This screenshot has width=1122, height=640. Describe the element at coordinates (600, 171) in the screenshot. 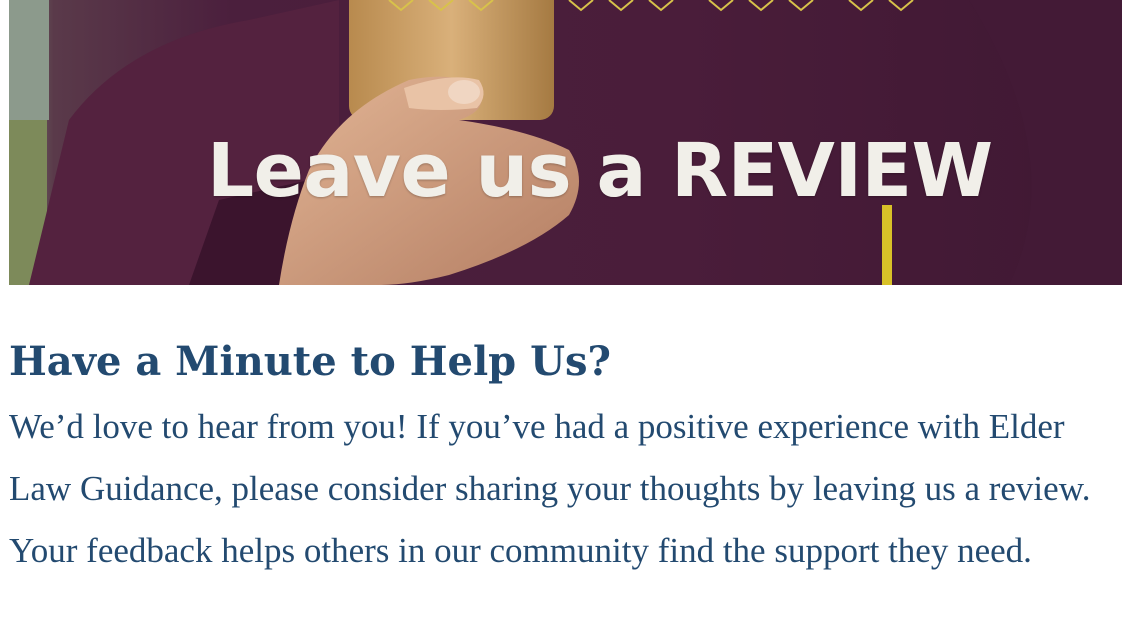

I see `hero-title: Leave us a REVIEW` at that location.